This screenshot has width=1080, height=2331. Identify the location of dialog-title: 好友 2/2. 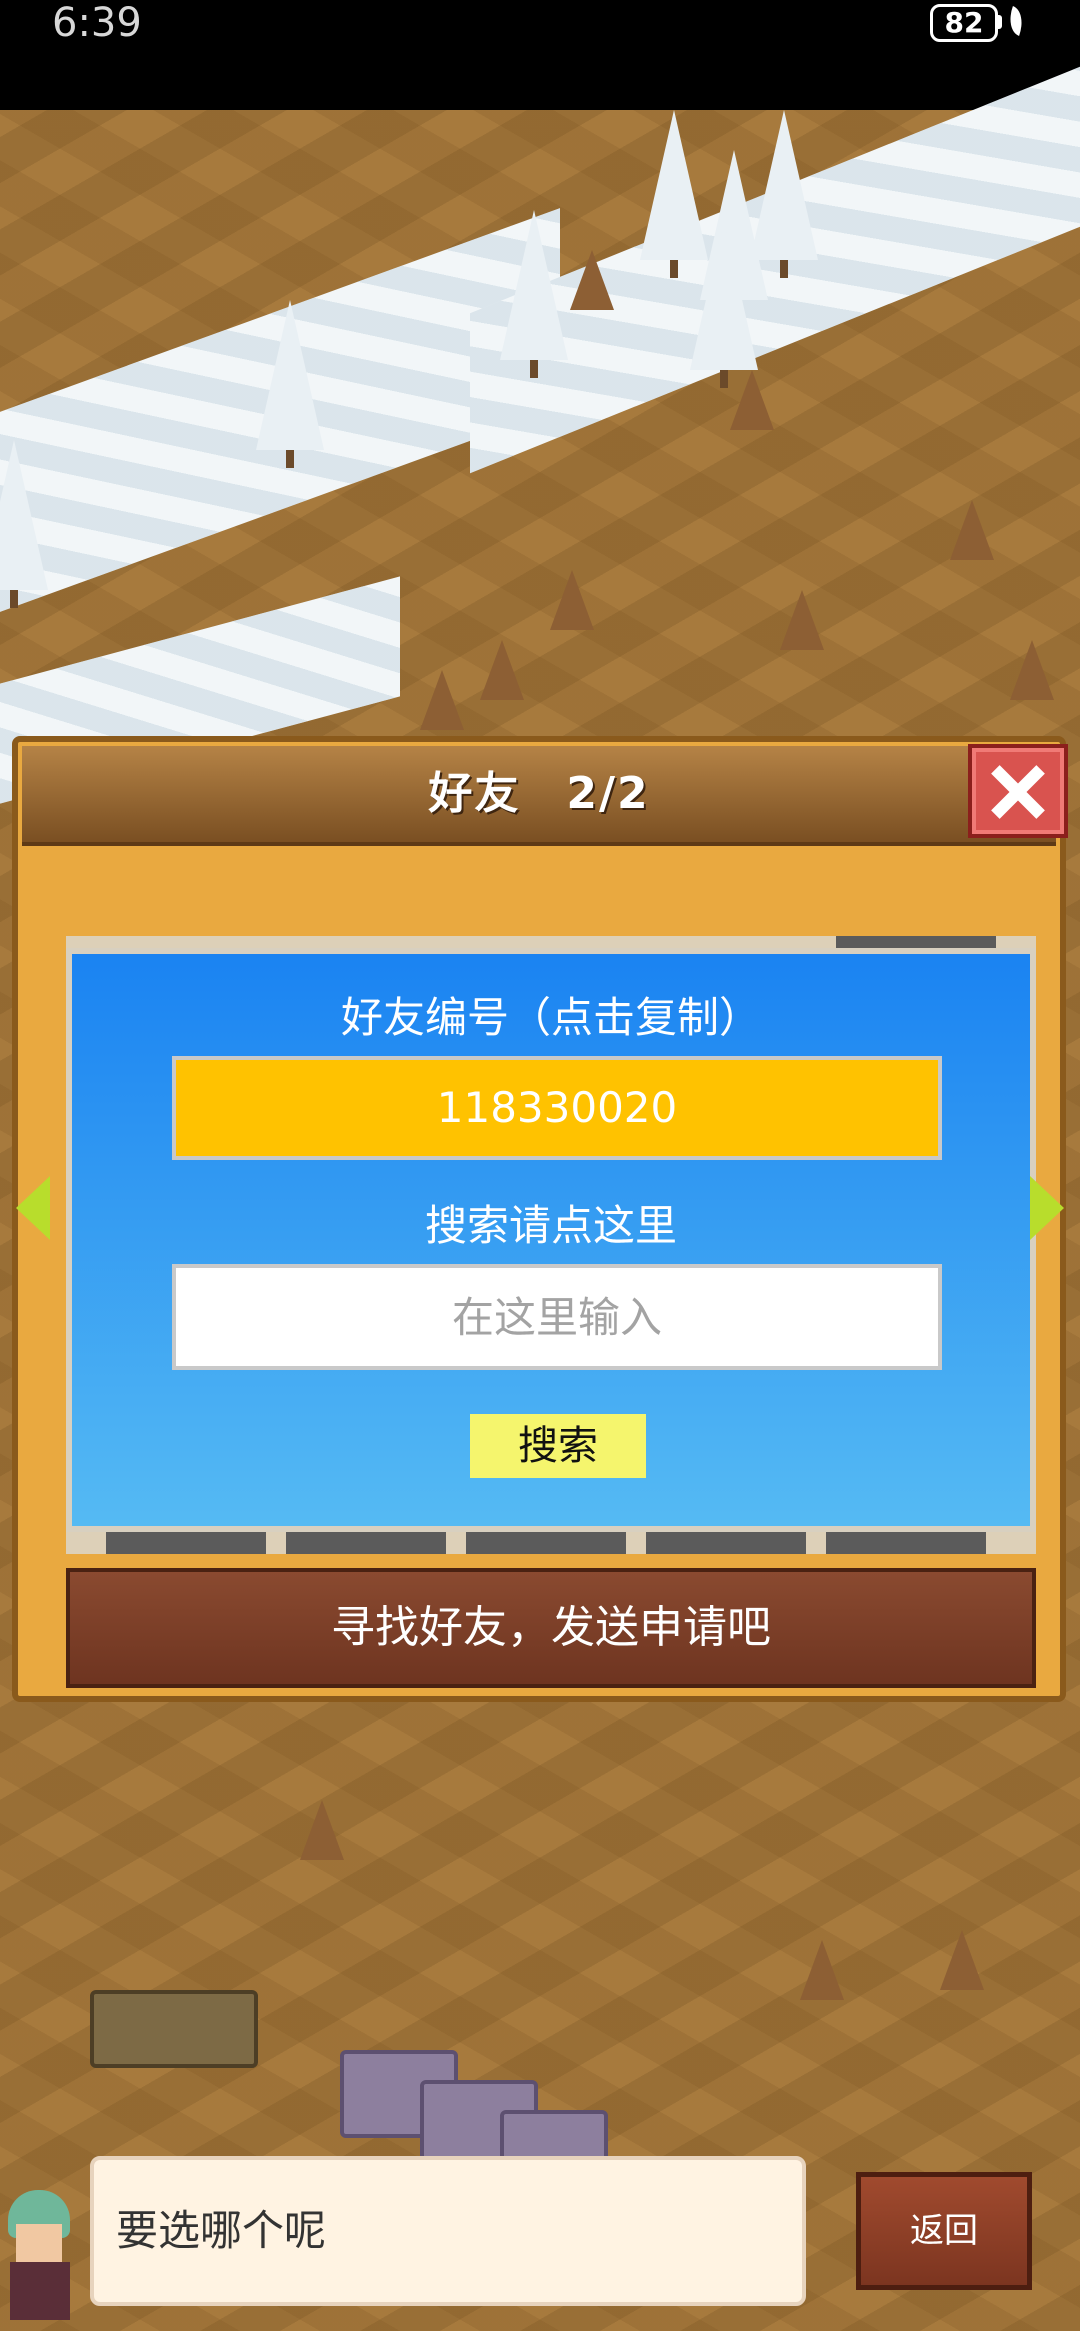
(539, 793).